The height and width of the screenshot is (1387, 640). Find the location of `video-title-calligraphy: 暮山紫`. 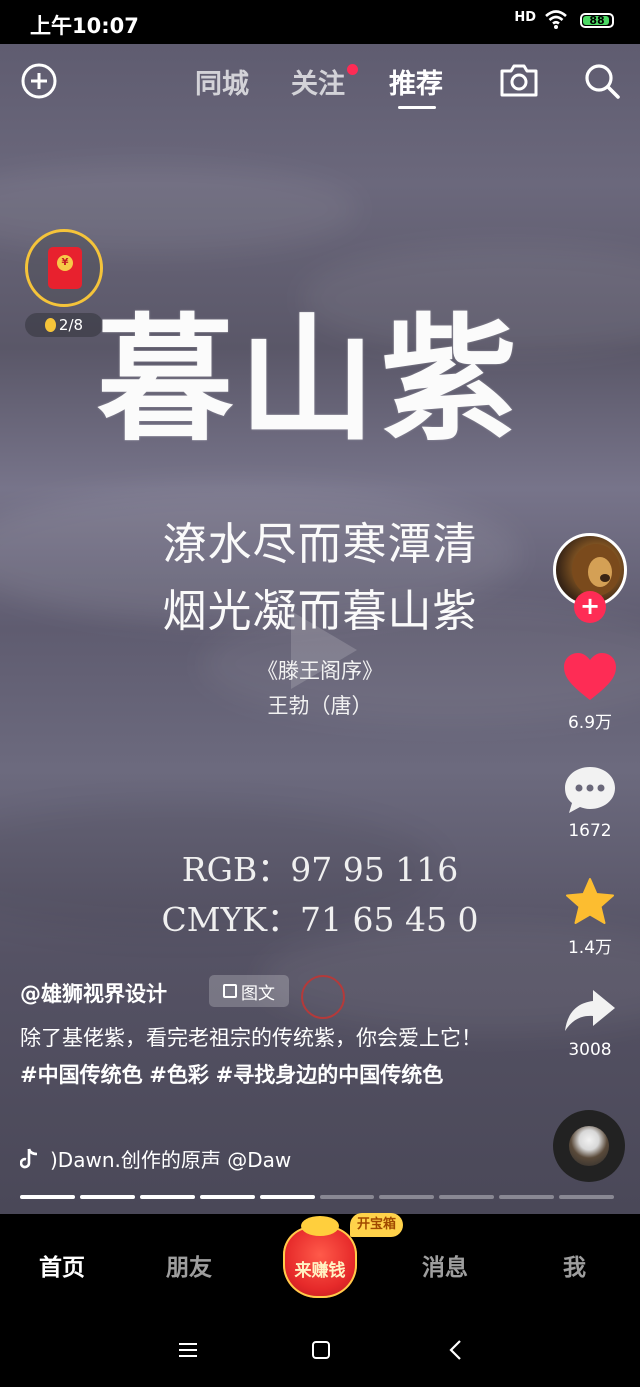

video-title-calligraphy: 暮山紫 is located at coordinates (310, 380).